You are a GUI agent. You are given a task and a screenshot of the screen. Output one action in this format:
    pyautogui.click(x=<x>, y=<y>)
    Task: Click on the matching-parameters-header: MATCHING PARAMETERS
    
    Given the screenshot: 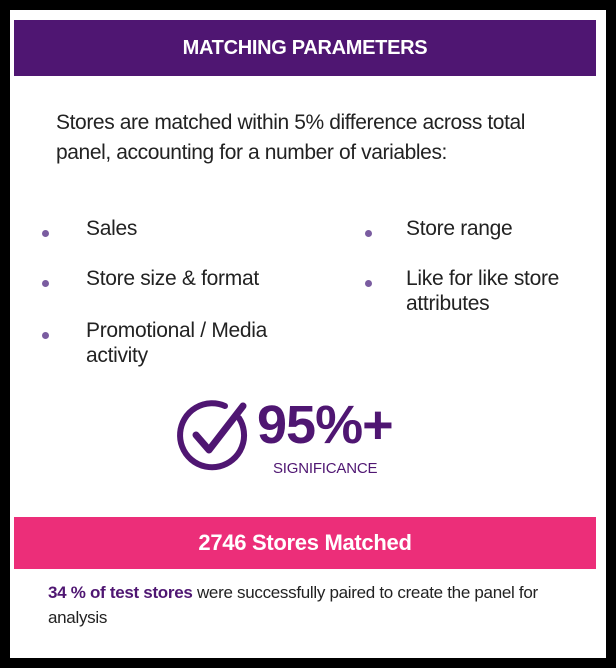 What is the action you would take?
    pyautogui.click(x=305, y=48)
    